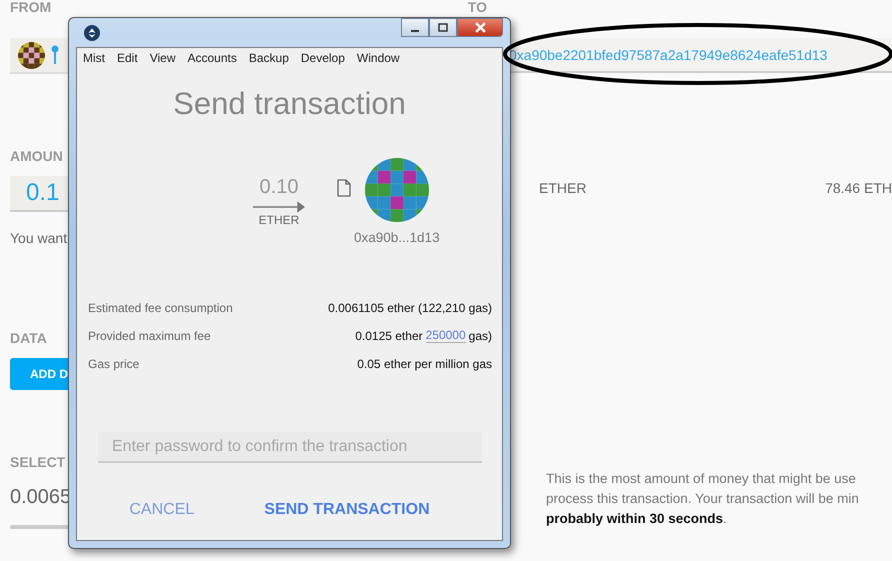 The width and height of the screenshot is (892, 561). I want to click on menu-item: Accounts, so click(212, 58).